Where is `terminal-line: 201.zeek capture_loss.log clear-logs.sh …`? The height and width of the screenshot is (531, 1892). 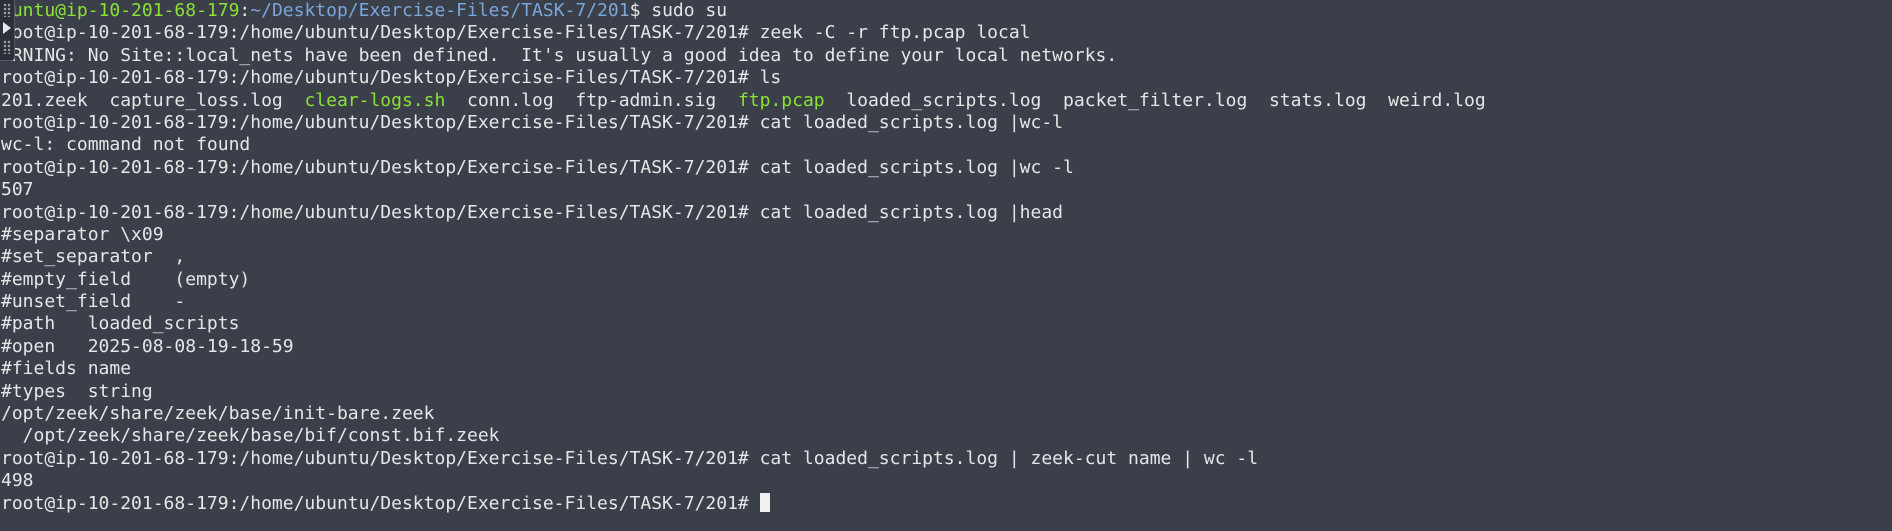 terminal-line: 201.zeek capture_loss.log clear-logs.sh … is located at coordinates (743, 101).